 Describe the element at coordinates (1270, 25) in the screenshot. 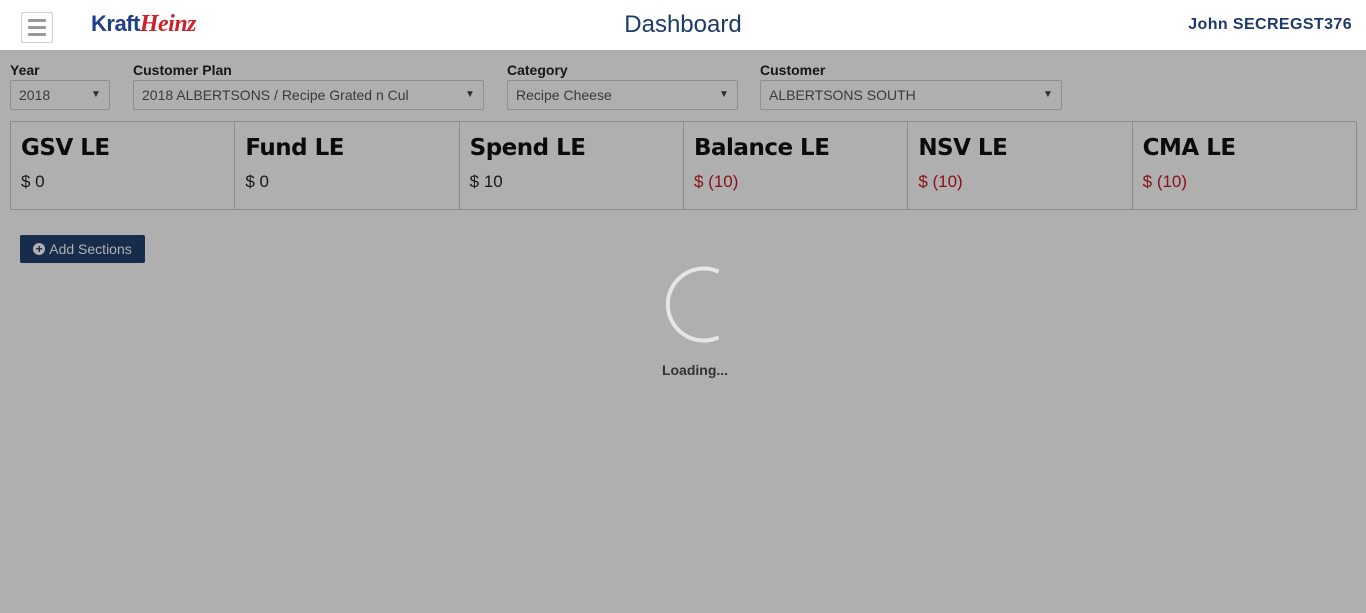

I see `user-name: John SECREGST376` at that location.